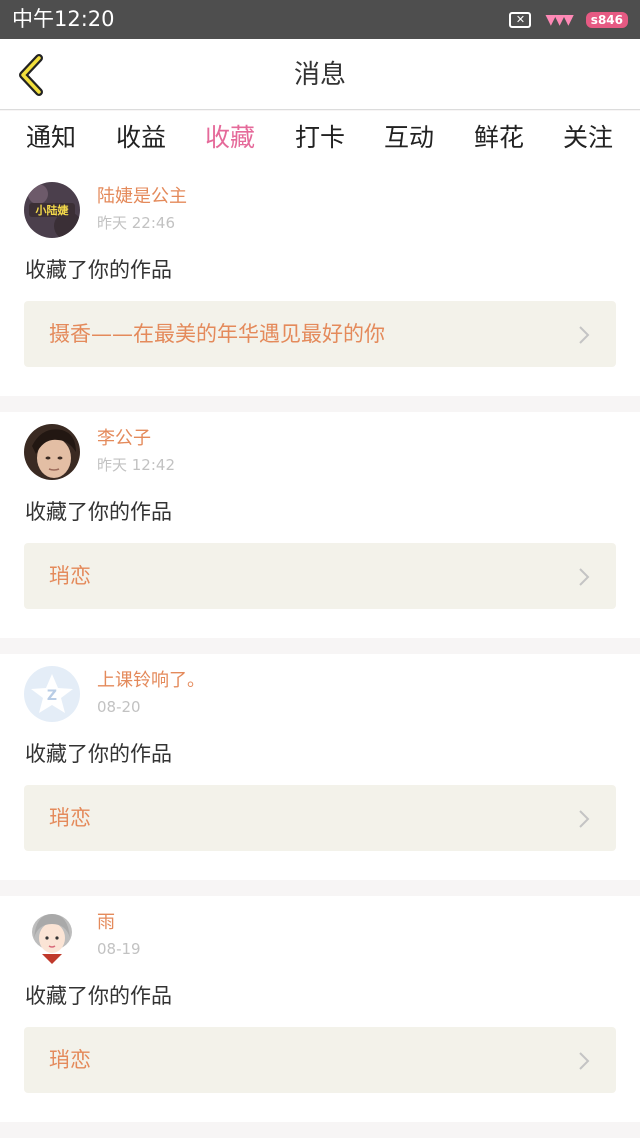  I want to click on tab-notification: 通知, so click(51, 138).